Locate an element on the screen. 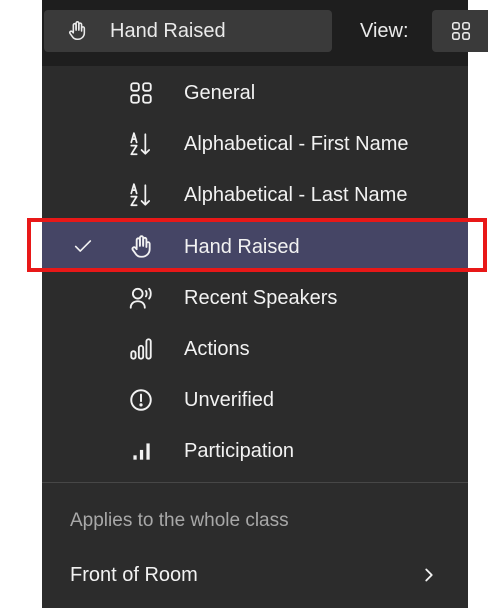 The height and width of the screenshot is (608, 488). menu-item-recent-speakers: Recent Speakers is located at coordinates (255, 298).